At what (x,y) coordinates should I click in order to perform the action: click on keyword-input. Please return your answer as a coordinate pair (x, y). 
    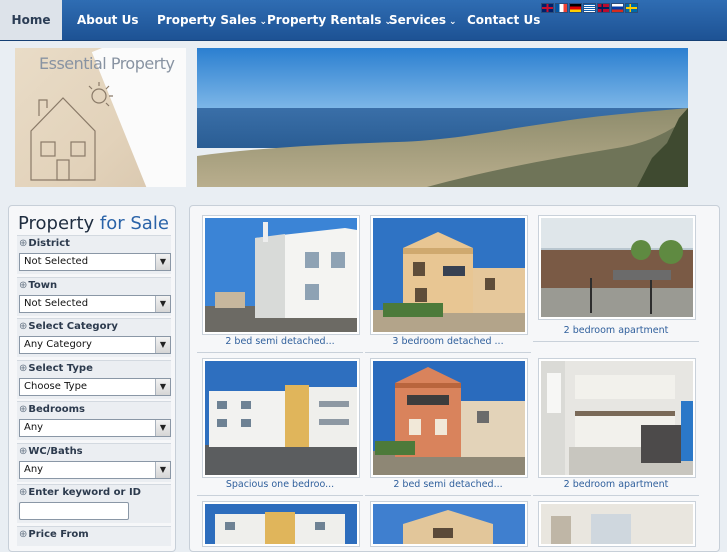
    Looking at the image, I should click on (74, 511).